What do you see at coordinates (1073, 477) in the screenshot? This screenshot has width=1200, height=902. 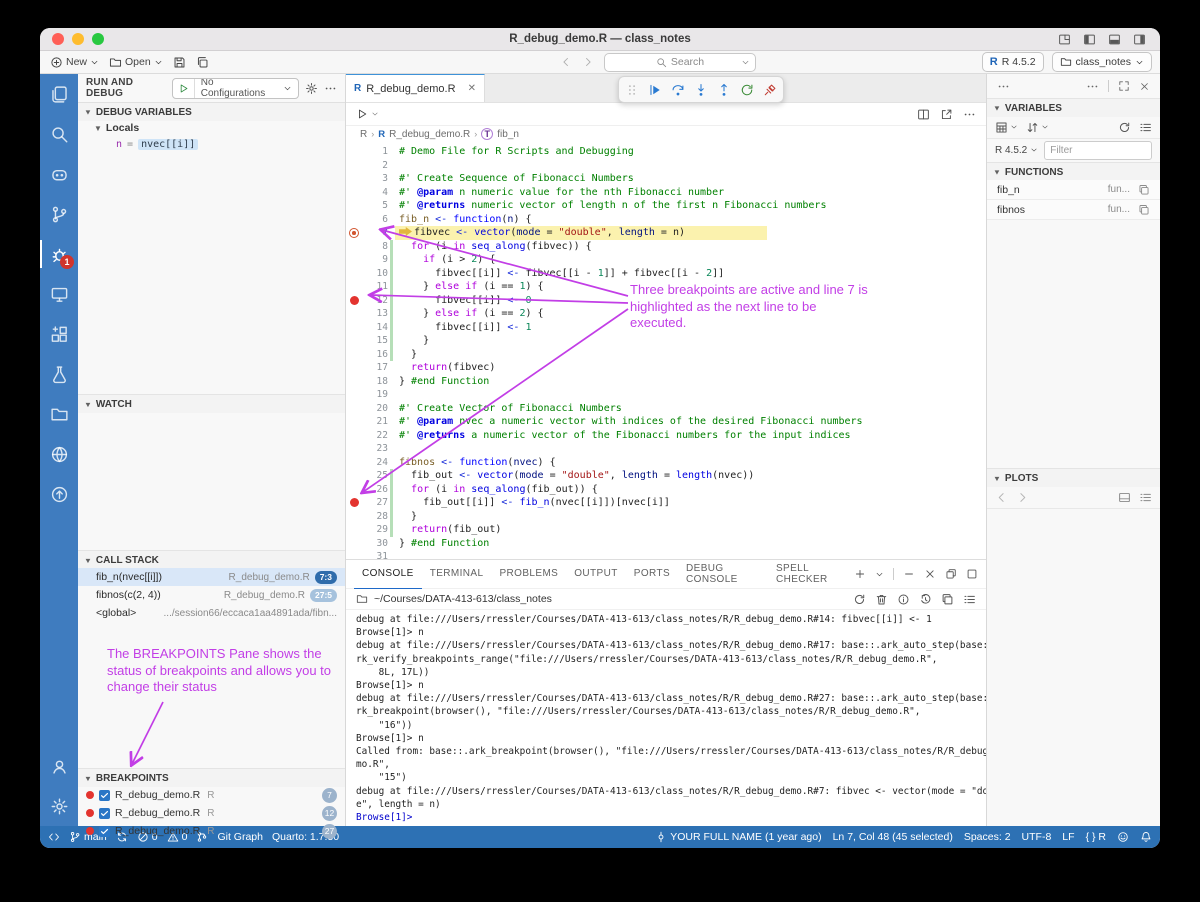 I see `plots-section-header: ▼ PLOTS` at bounding box center [1073, 477].